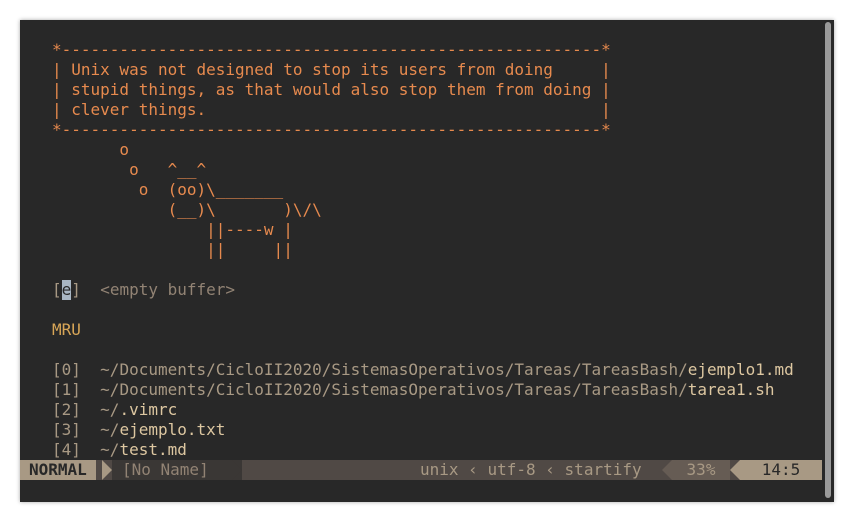 The height and width of the screenshot is (523, 854). I want to click on empty-buffer-bracket-open: [, so click(57, 289).